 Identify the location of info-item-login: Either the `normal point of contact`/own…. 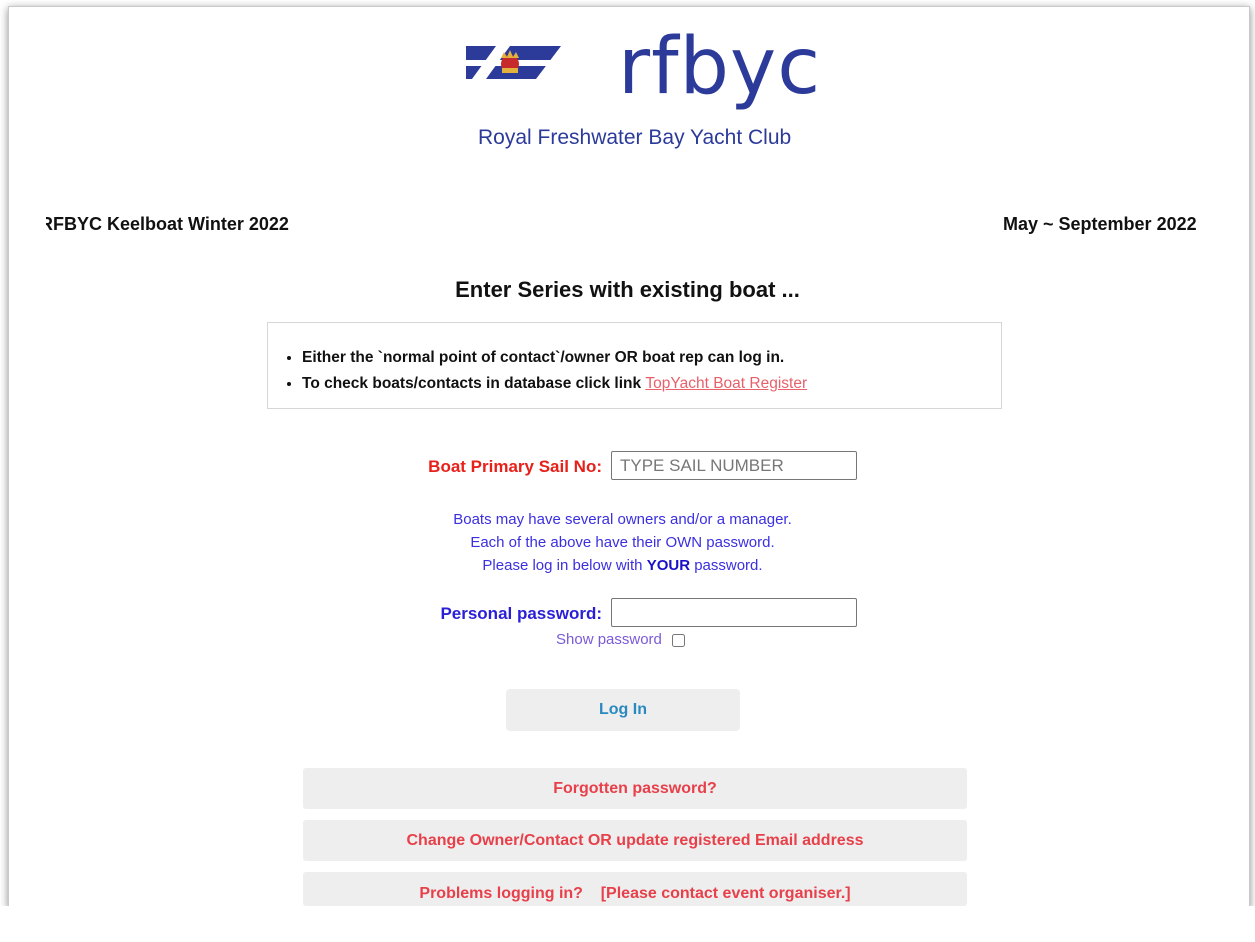
(554, 358).